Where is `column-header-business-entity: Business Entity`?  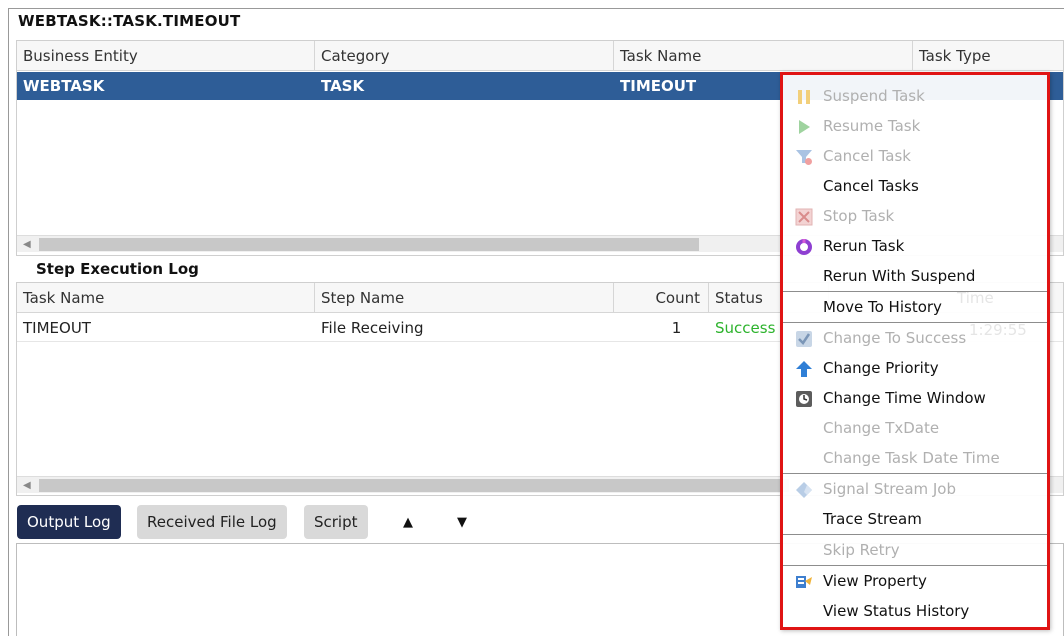 column-header-business-entity: Business Entity is located at coordinates (166, 56).